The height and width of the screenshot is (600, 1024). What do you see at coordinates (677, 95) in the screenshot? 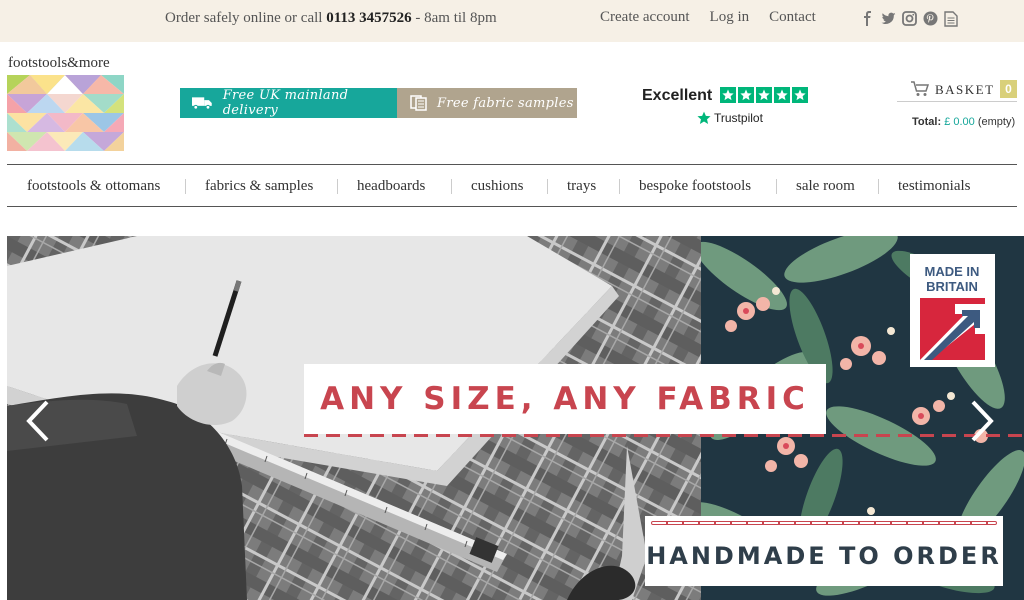
I see `trustpilot-rating-text: Excellent` at bounding box center [677, 95].